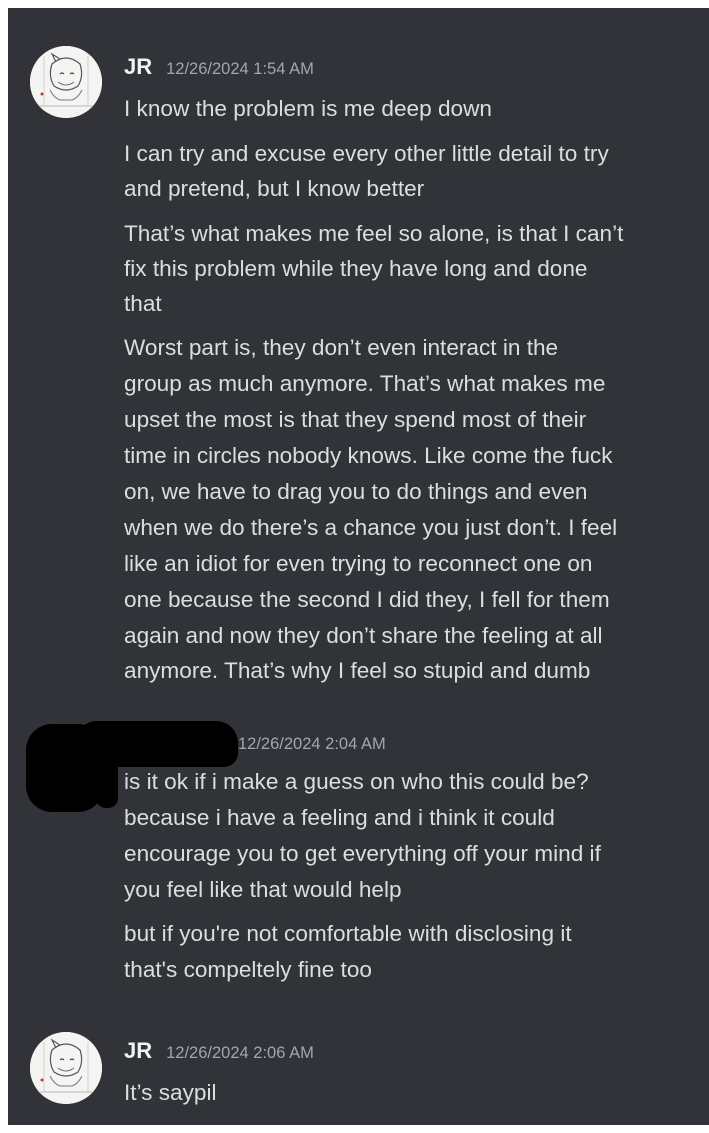 The width and height of the screenshot is (709, 1133). What do you see at coordinates (263, 889) in the screenshot?
I see `message-text: you feel like that would help` at bounding box center [263, 889].